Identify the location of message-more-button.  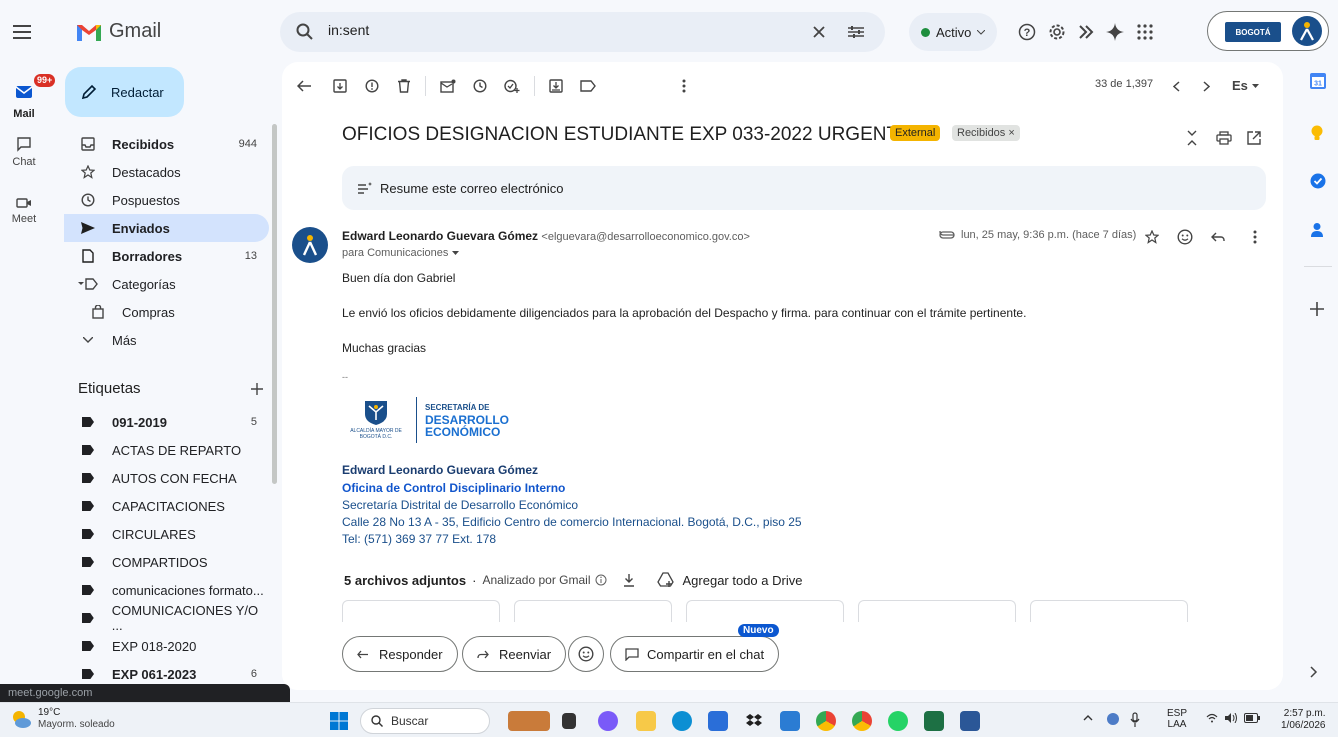
(1255, 237).